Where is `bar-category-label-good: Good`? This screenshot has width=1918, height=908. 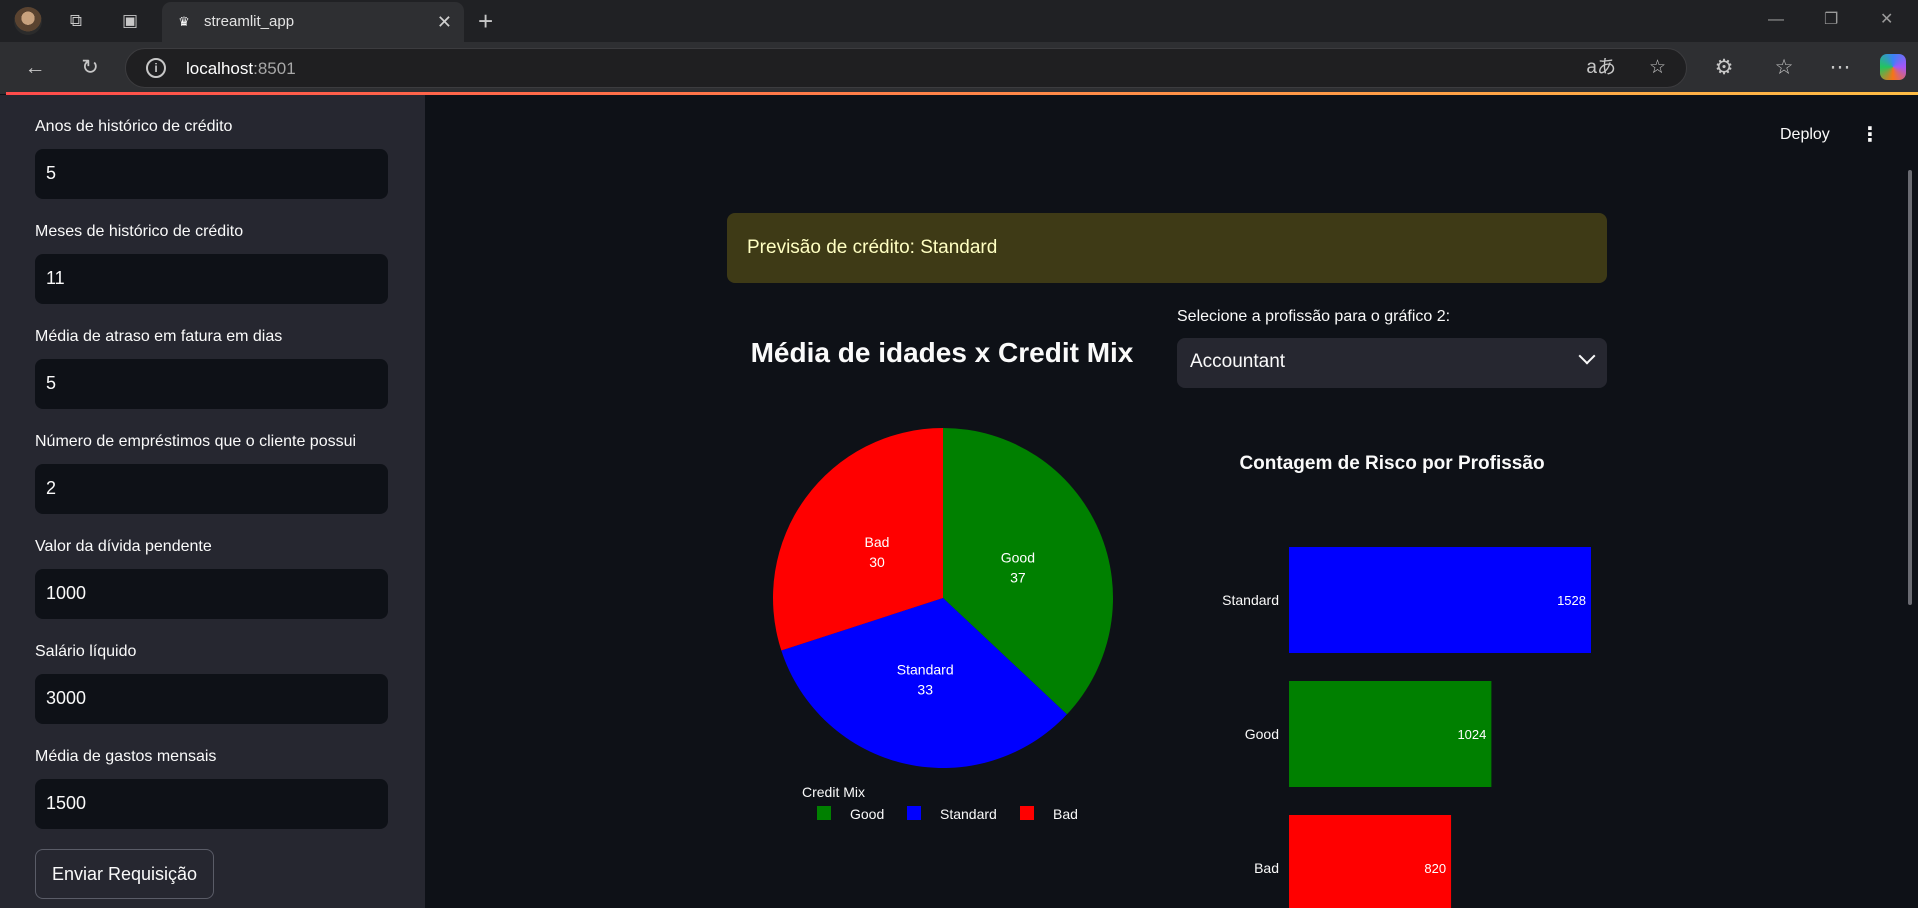 bar-category-label-good: Good is located at coordinates (1262, 734).